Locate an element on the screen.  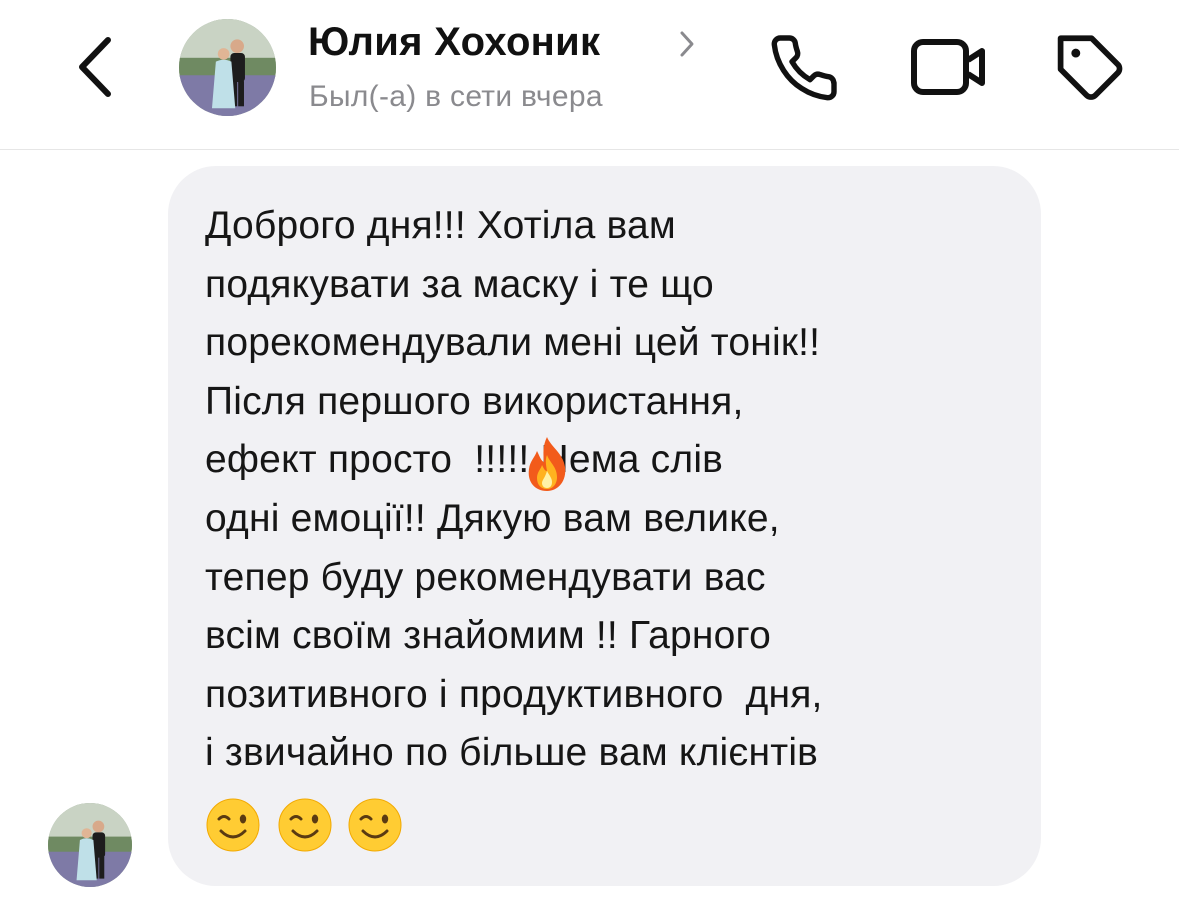
video-call-button is located at coordinates (948, 67).